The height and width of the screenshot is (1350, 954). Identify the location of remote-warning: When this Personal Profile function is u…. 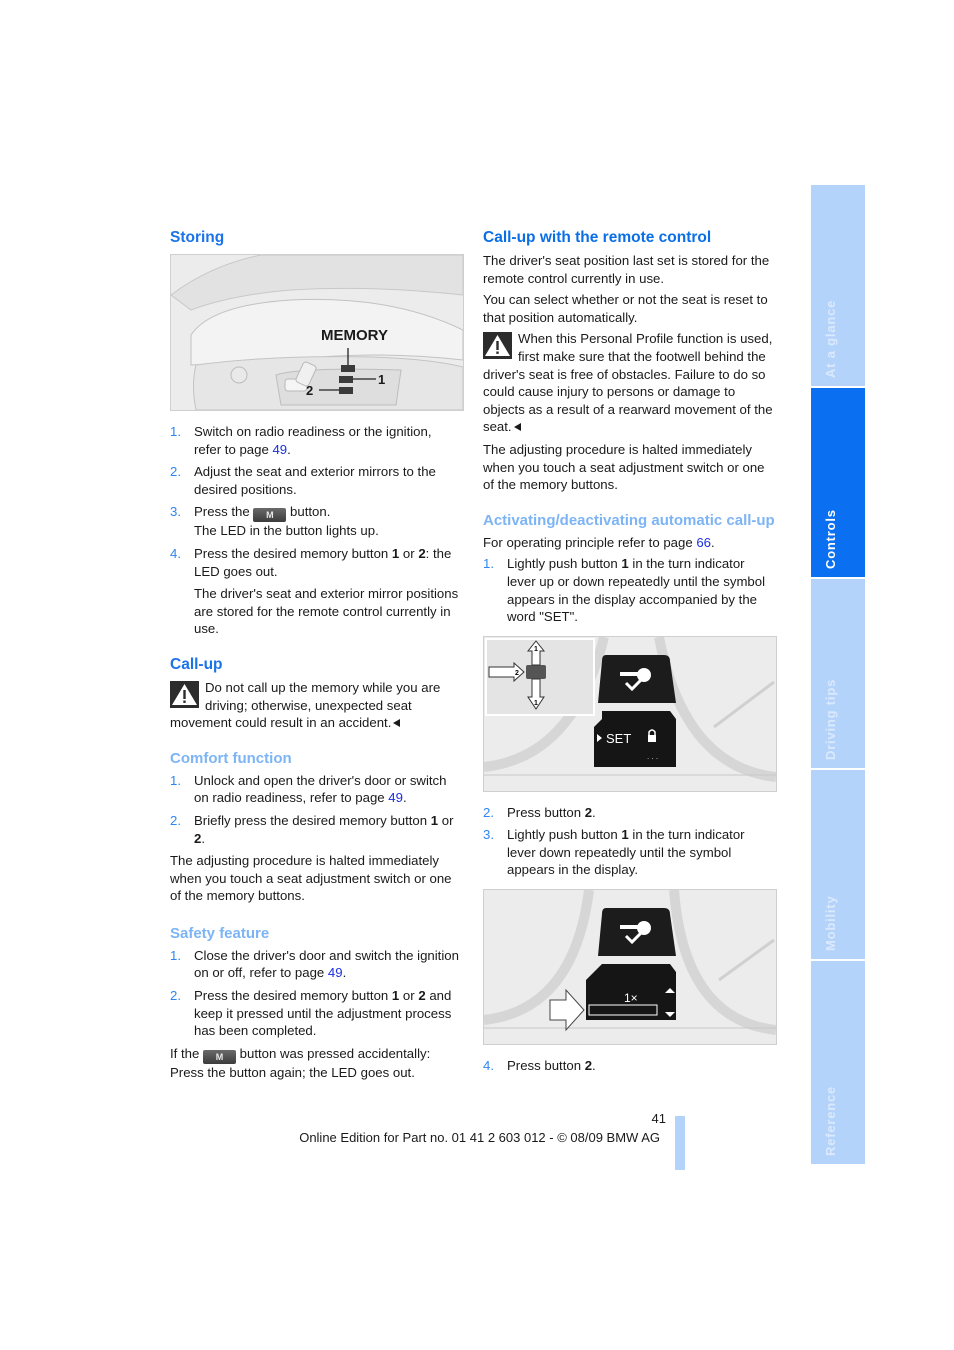
(629, 383).